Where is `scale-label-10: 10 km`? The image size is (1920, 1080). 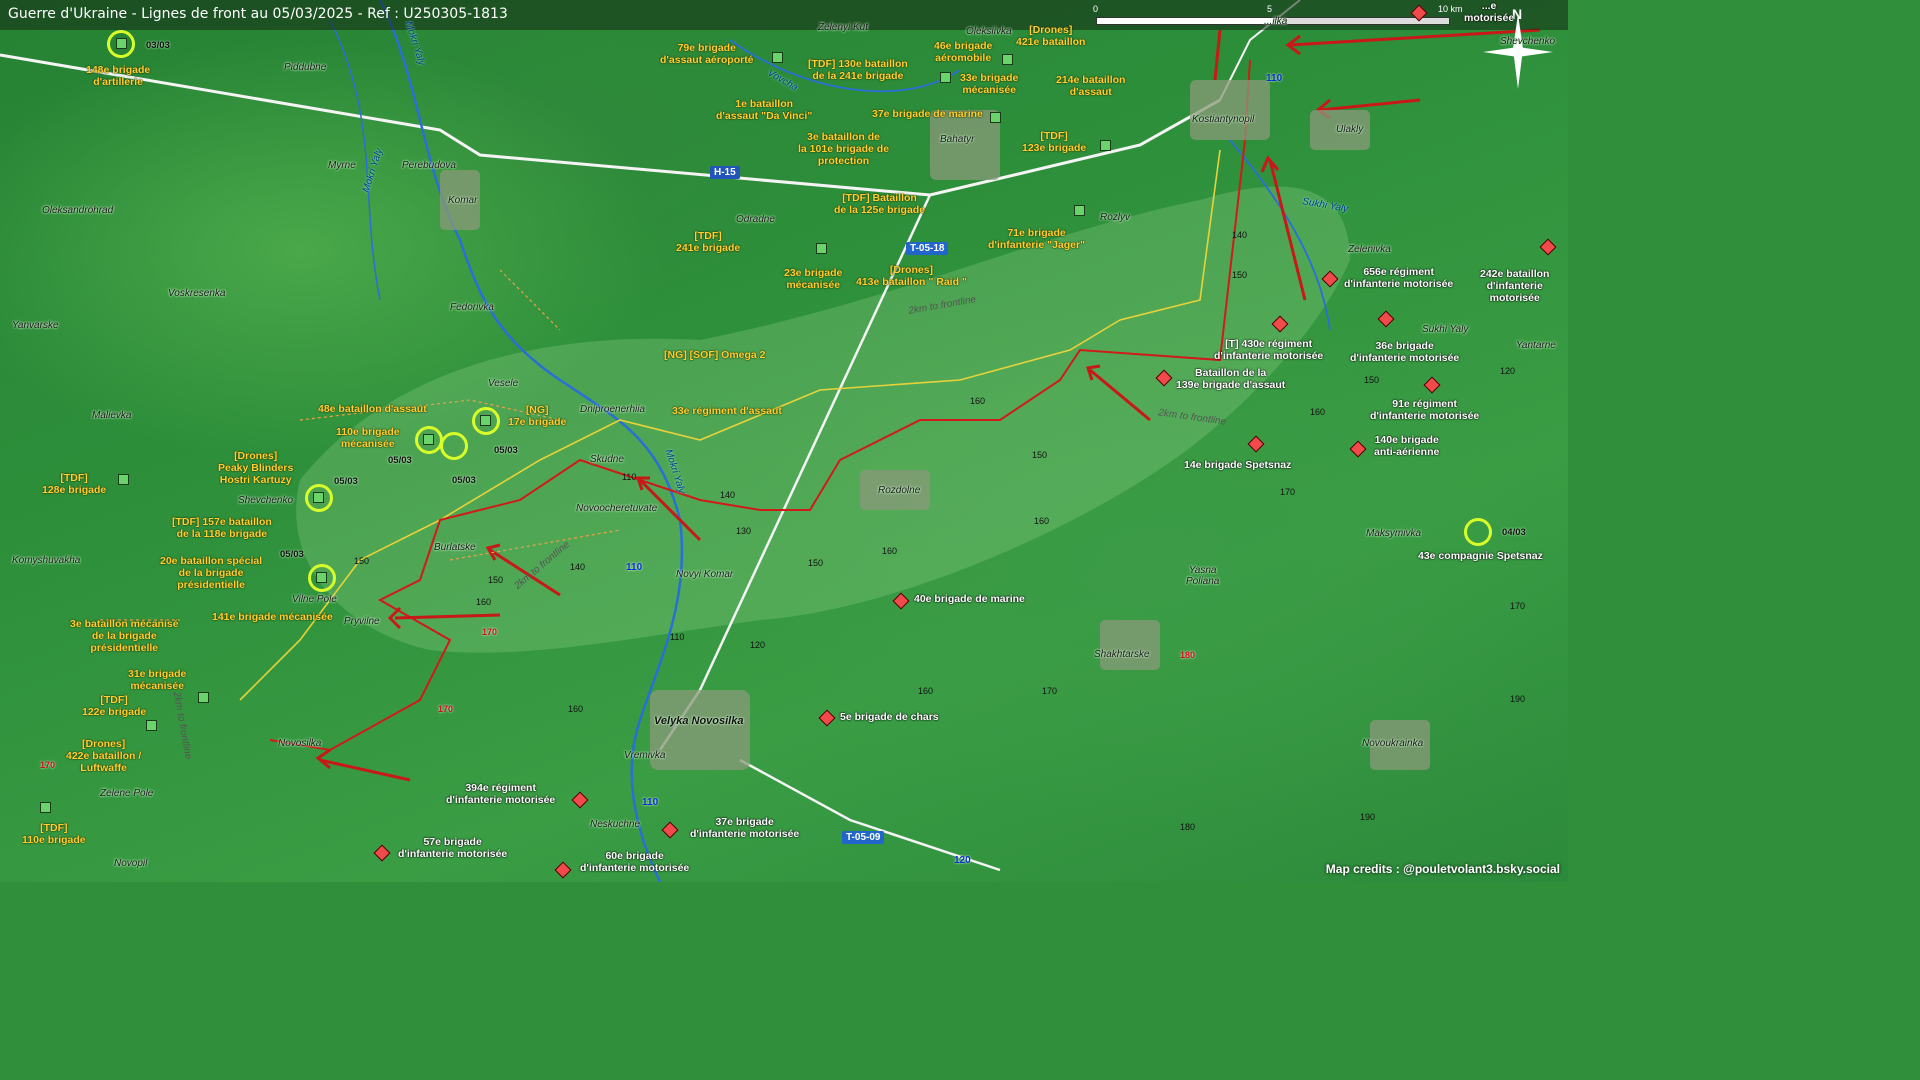
scale-label-10: 10 km is located at coordinates (1450, 9).